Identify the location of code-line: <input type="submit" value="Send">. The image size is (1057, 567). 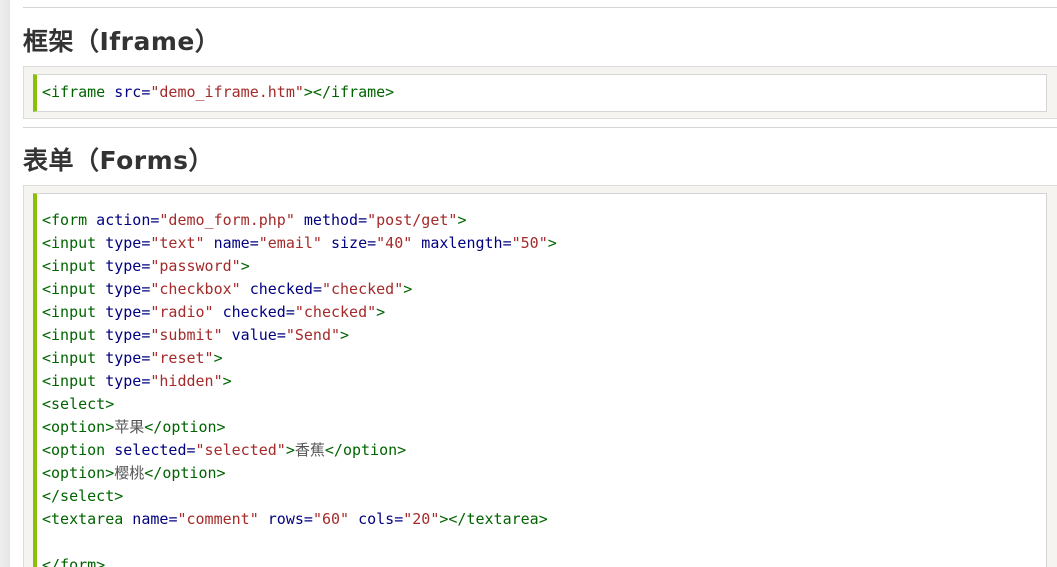
(544, 335).